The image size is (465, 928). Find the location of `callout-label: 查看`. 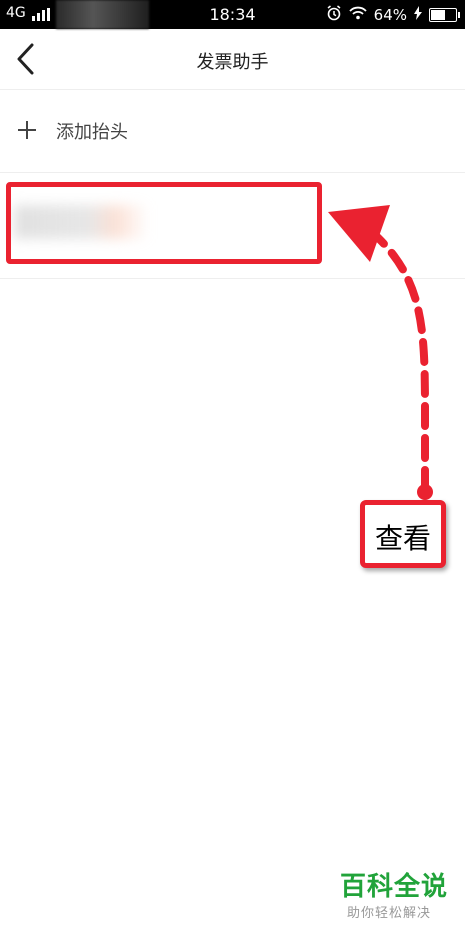

callout-label: 查看 is located at coordinates (402, 538).